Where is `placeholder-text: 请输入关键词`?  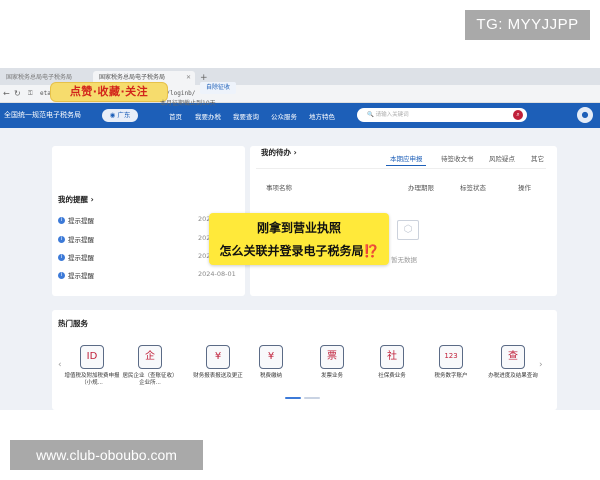
placeholder-text: 请输入关键词 is located at coordinates (392, 115).